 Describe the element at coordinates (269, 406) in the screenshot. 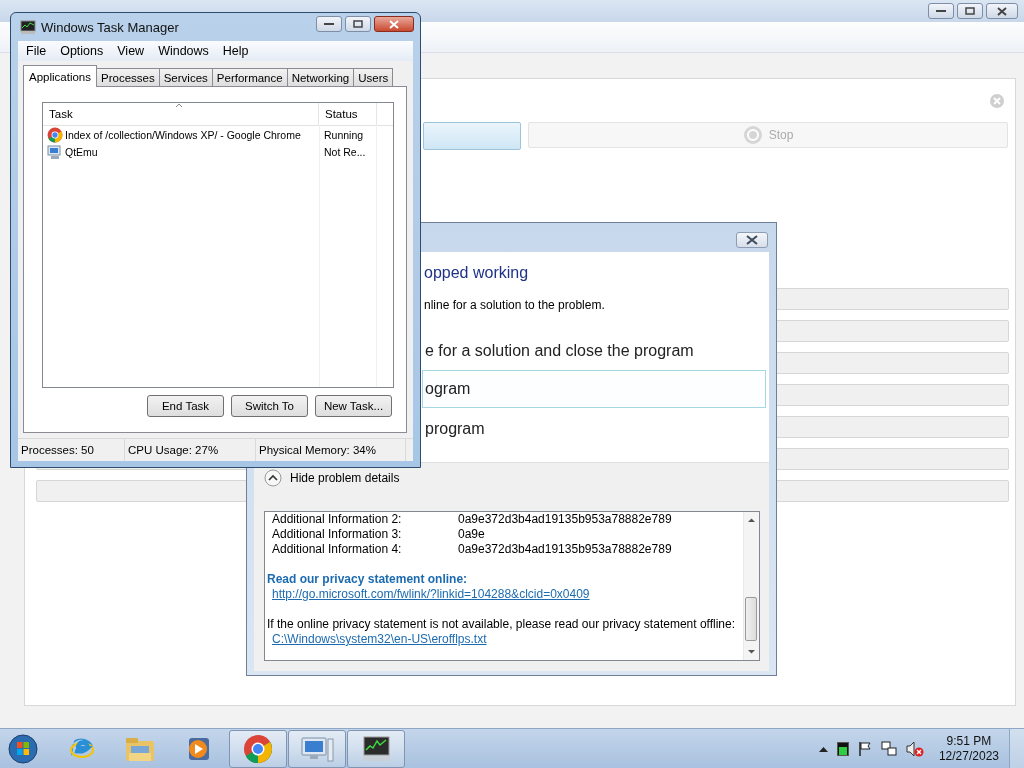

I see `action-button: Switch To` at that location.